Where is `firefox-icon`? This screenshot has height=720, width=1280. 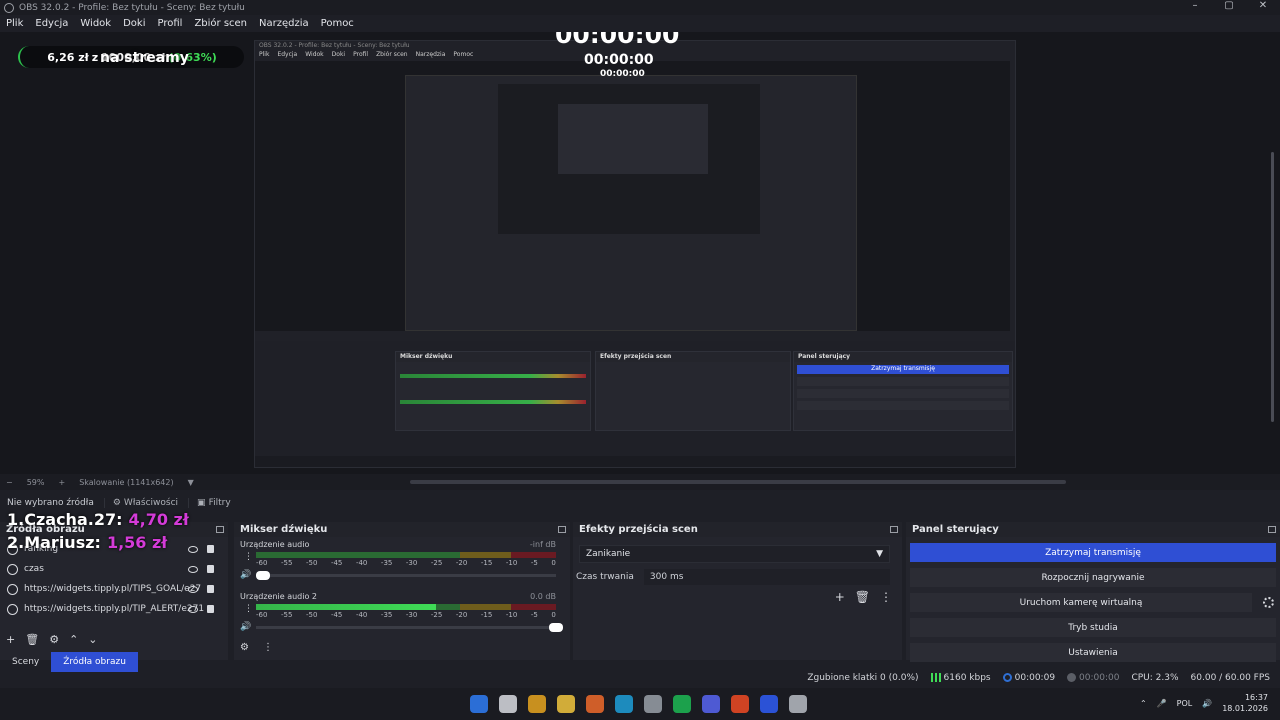 firefox-icon is located at coordinates (595, 704).